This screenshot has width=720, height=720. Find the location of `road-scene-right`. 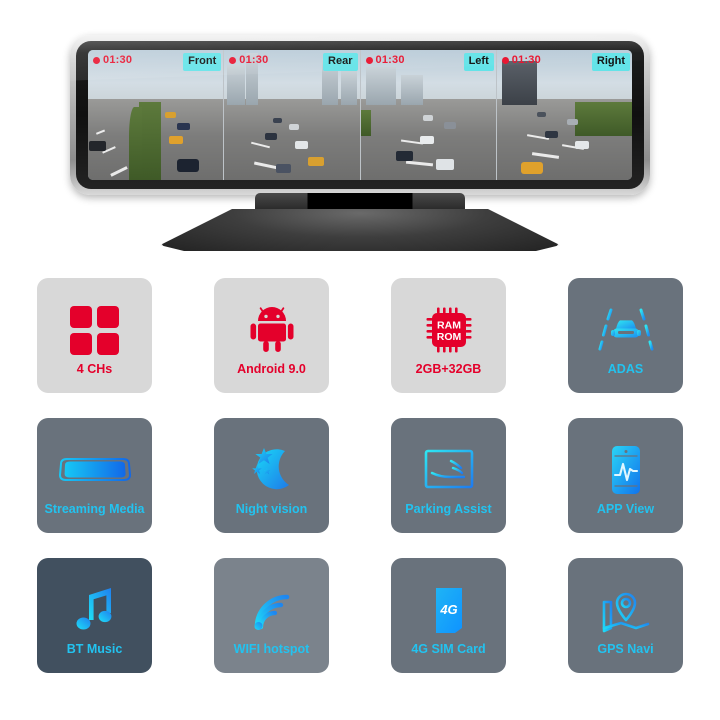

road-scene-right is located at coordinates (564, 115).